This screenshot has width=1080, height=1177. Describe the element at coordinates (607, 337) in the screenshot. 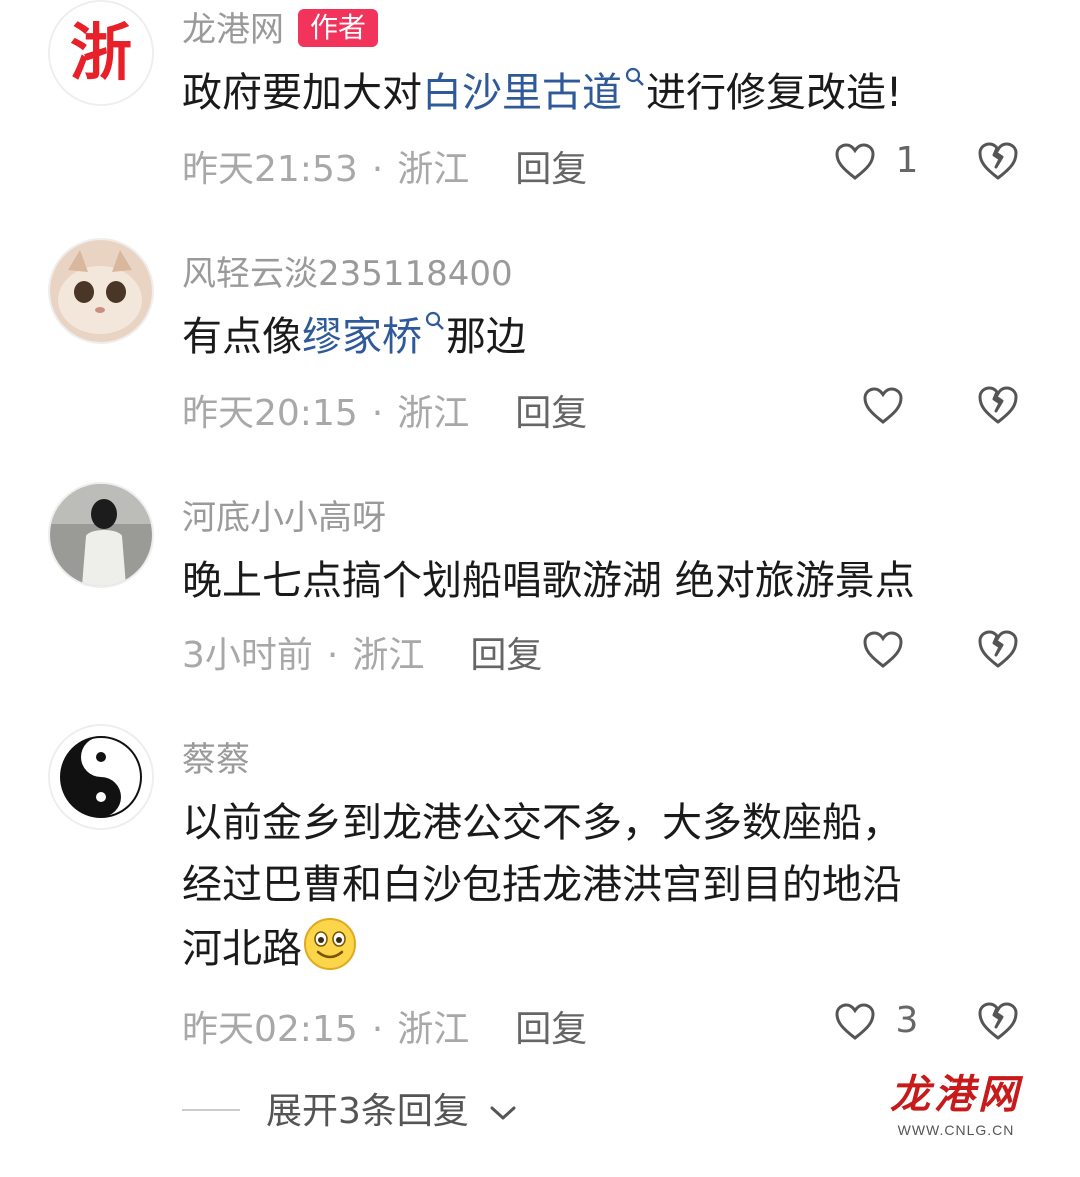

I see `comment-text: 有点像缪家桥 那边` at that location.